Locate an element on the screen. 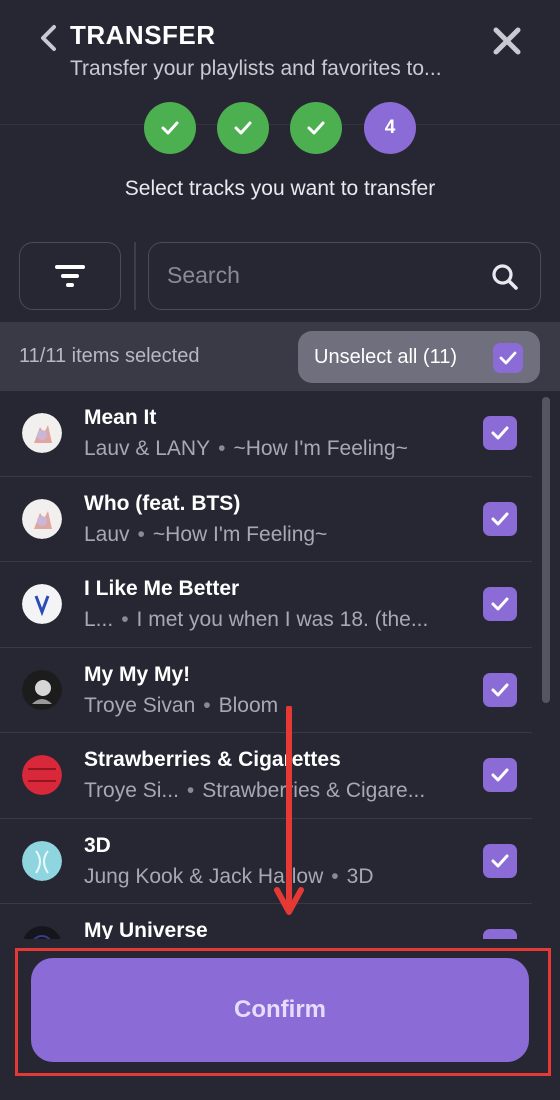 The image size is (560, 1100). filter-button is located at coordinates (70, 276).